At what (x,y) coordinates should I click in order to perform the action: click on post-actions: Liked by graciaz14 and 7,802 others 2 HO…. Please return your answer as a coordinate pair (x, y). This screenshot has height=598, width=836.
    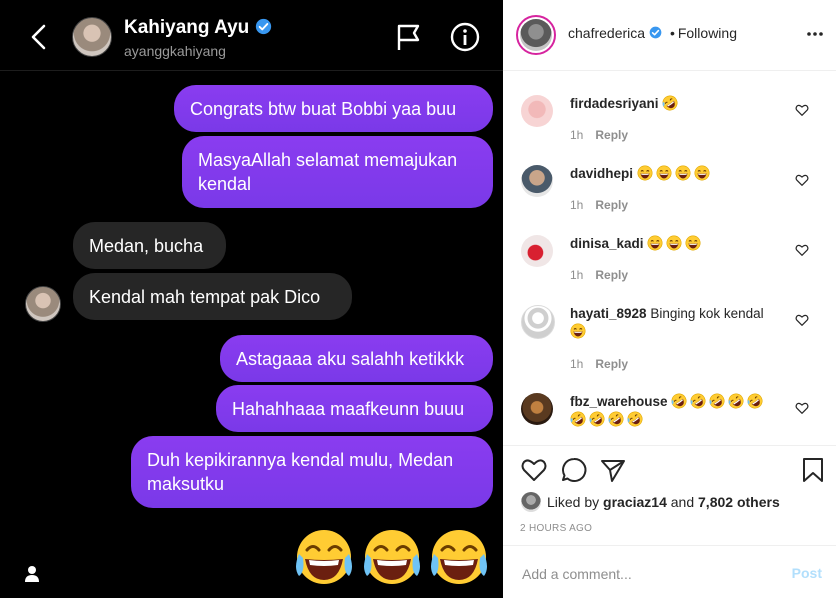
    Looking at the image, I should click on (669, 521).